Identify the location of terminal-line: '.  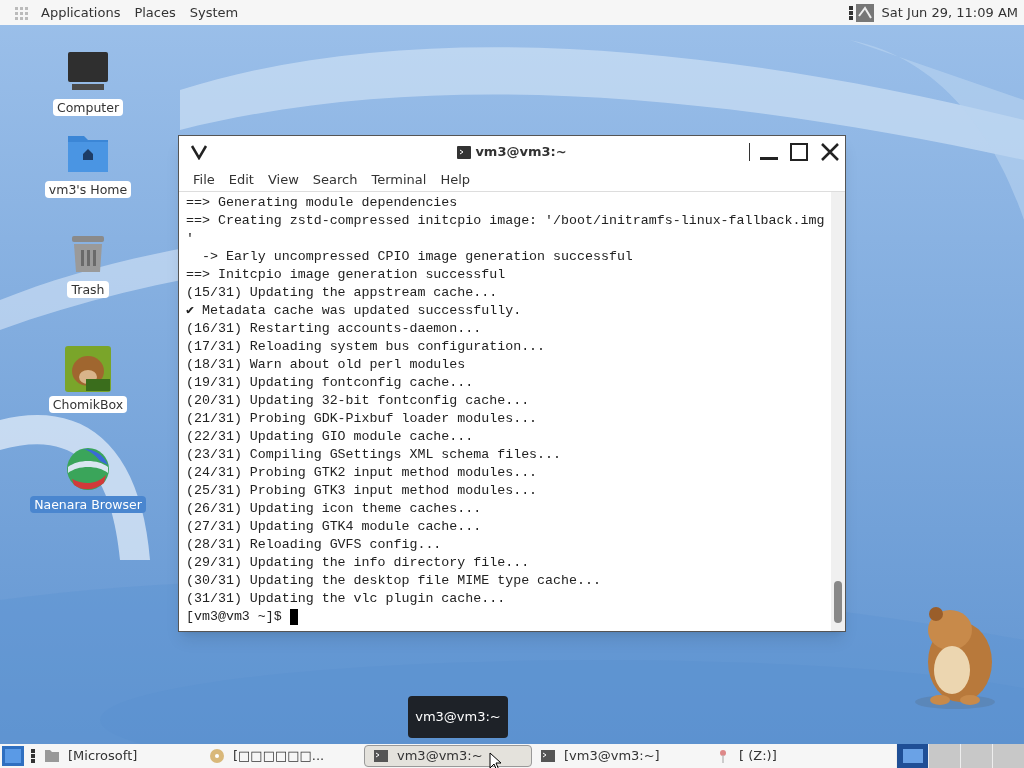
(190, 239).